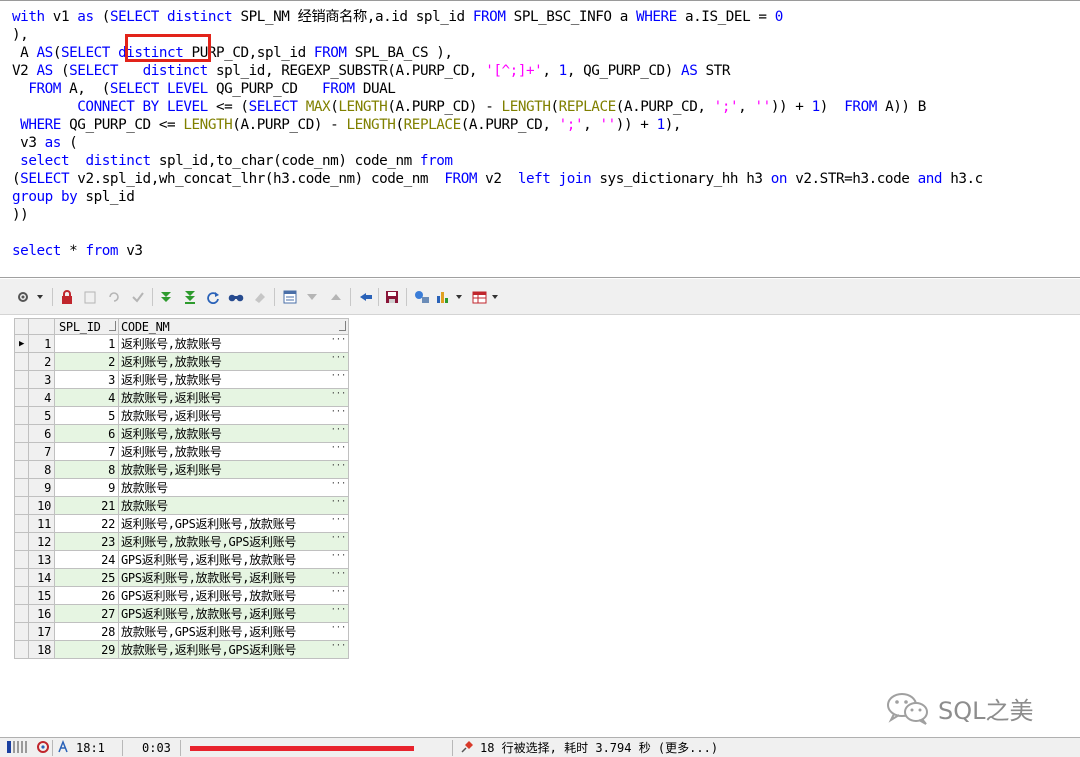 The height and width of the screenshot is (757, 1080). Describe the element at coordinates (20, 35) in the screenshot. I see `code-line: ),` at that location.